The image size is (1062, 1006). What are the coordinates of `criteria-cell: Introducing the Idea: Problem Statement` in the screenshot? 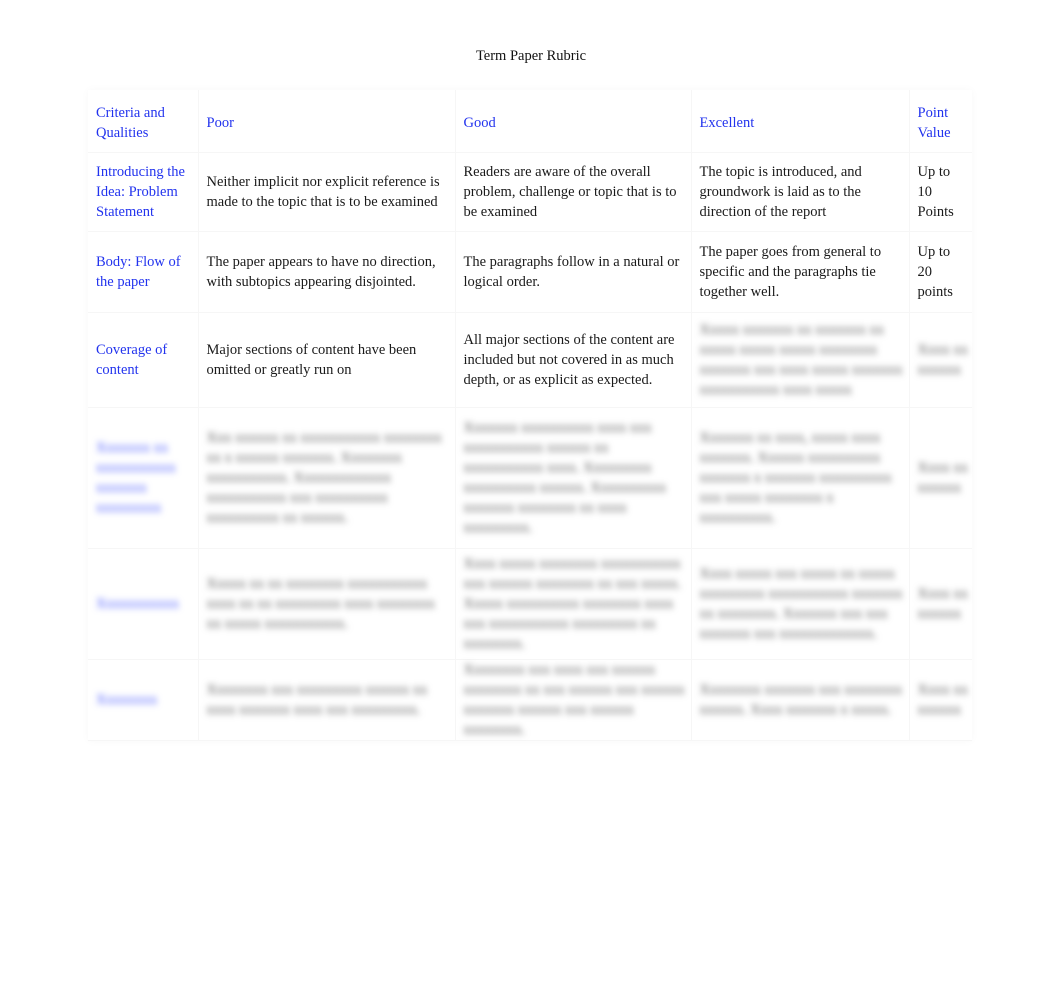 It's located at (143, 192).